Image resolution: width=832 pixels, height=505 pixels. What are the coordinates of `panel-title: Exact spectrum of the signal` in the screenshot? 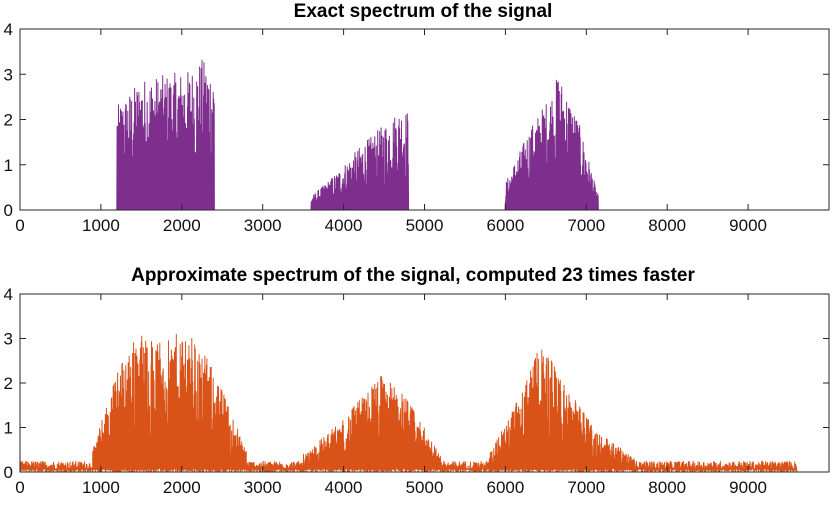 It's located at (423, 11).